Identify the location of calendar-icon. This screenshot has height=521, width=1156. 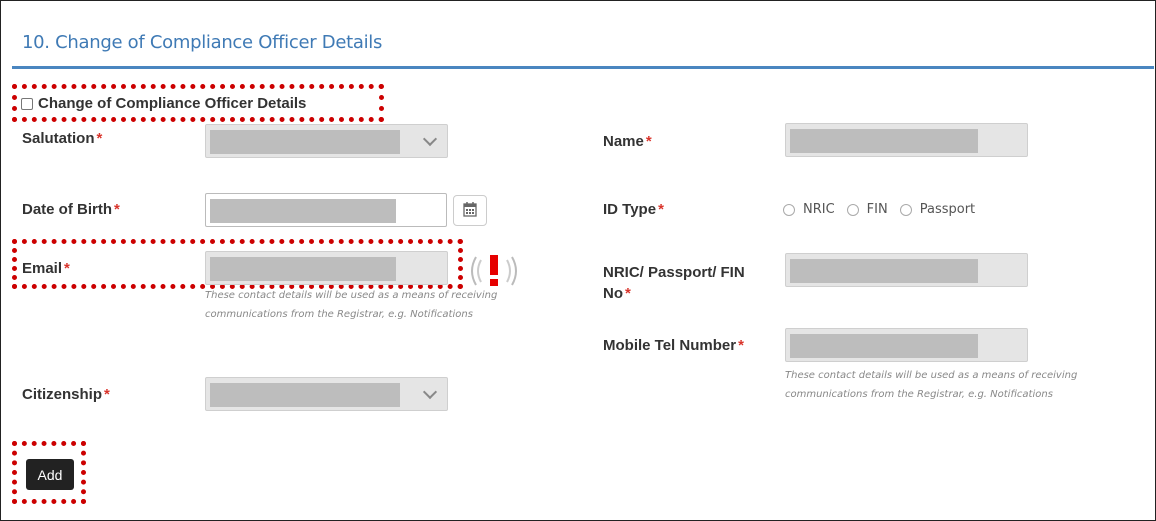
(470, 209).